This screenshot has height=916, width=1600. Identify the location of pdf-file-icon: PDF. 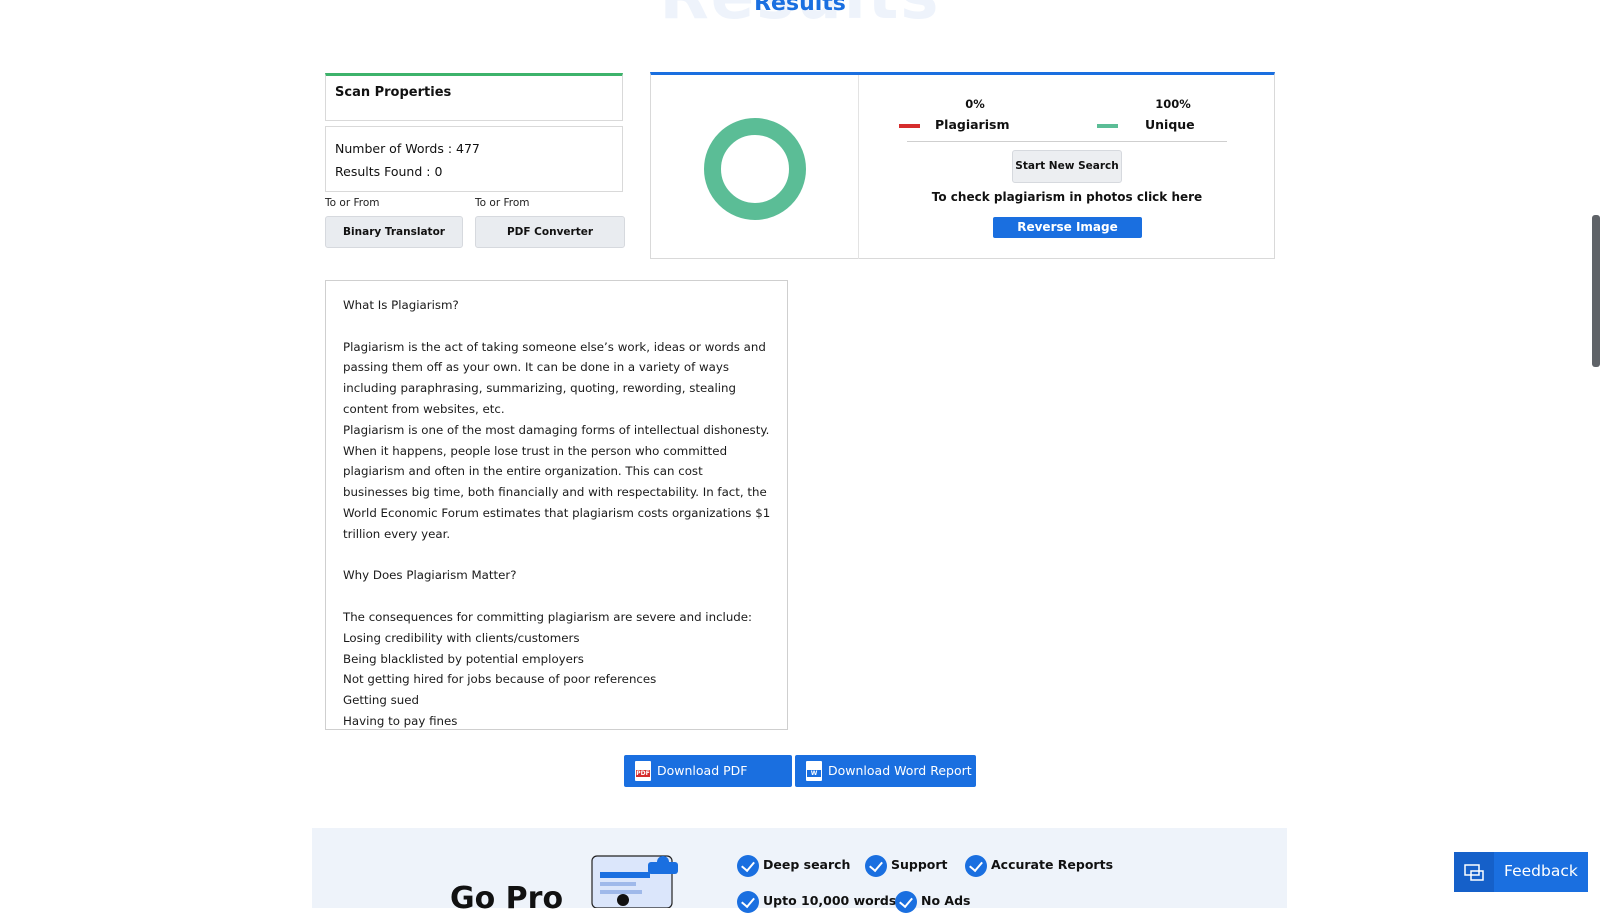
(643, 771).